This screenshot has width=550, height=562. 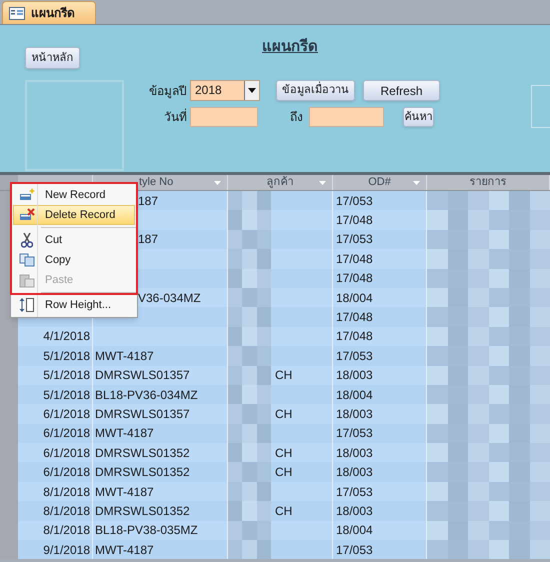 What do you see at coordinates (66, 550) in the screenshot?
I see `table-cell-text: 9/1/2018` at bounding box center [66, 550].